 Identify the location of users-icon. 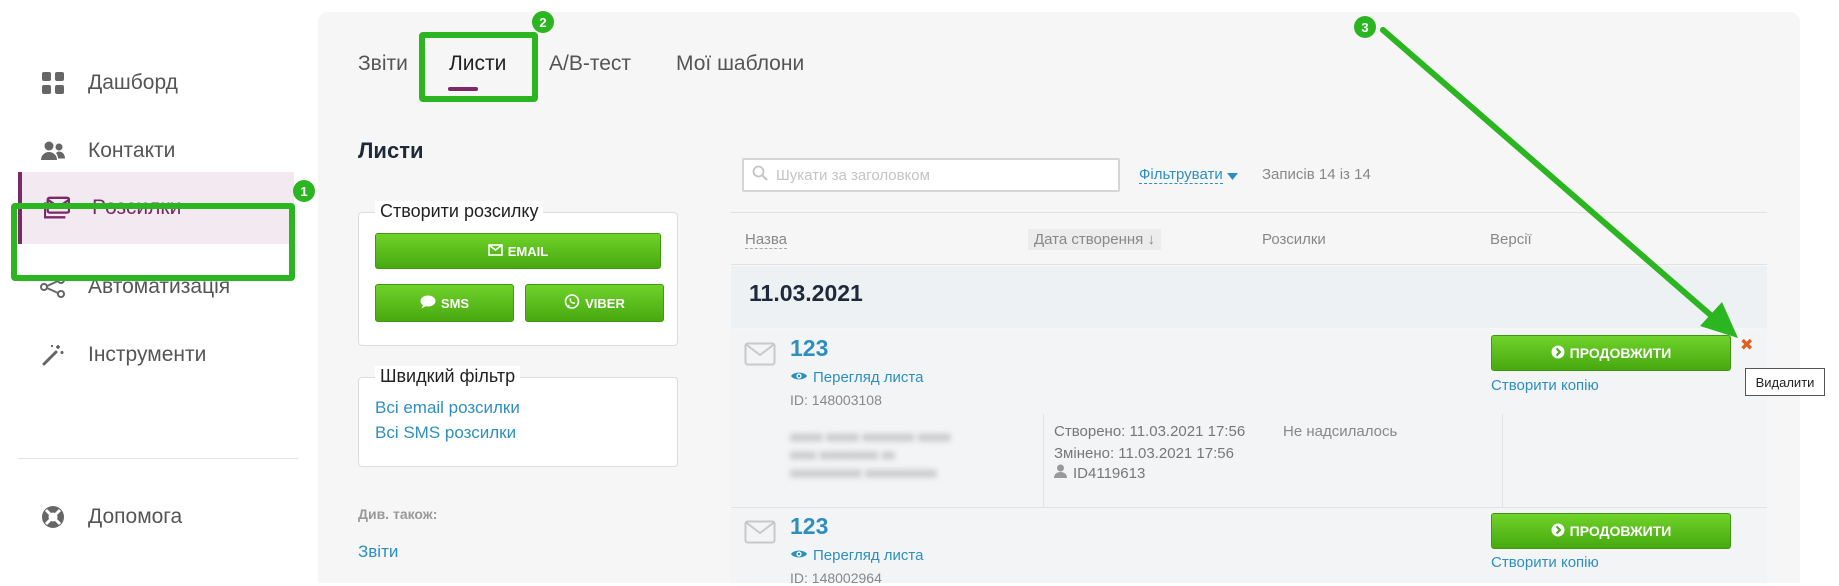
(53, 151).